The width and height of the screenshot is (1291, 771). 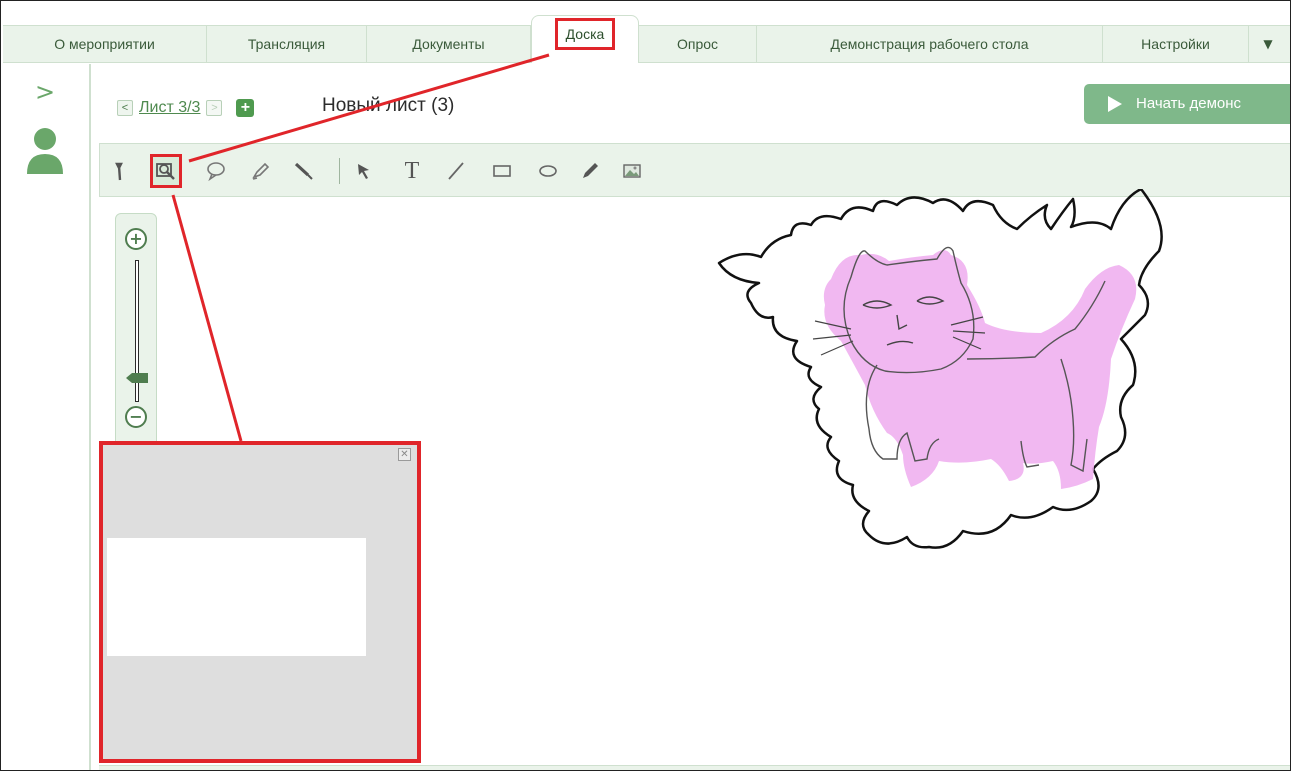 What do you see at coordinates (287, 44) in the screenshot?
I see `tab-broadcast: Трансляция` at bounding box center [287, 44].